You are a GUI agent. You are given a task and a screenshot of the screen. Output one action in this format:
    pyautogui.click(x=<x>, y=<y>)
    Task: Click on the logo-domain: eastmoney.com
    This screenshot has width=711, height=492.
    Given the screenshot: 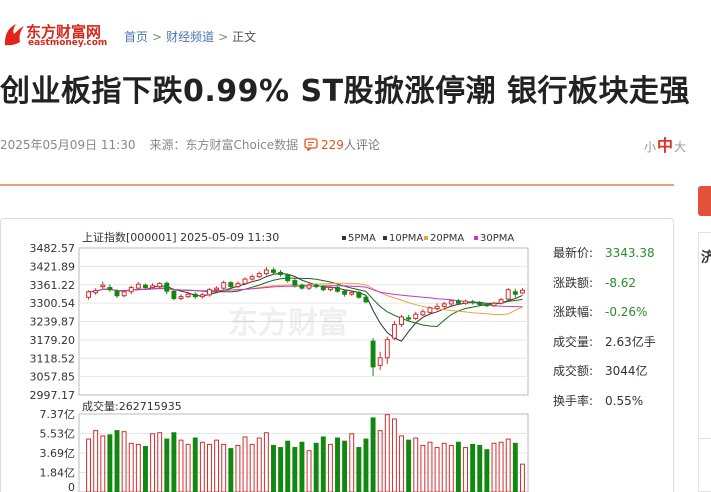 What is the action you would take?
    pyautogui.click(x=67, y=43)
    